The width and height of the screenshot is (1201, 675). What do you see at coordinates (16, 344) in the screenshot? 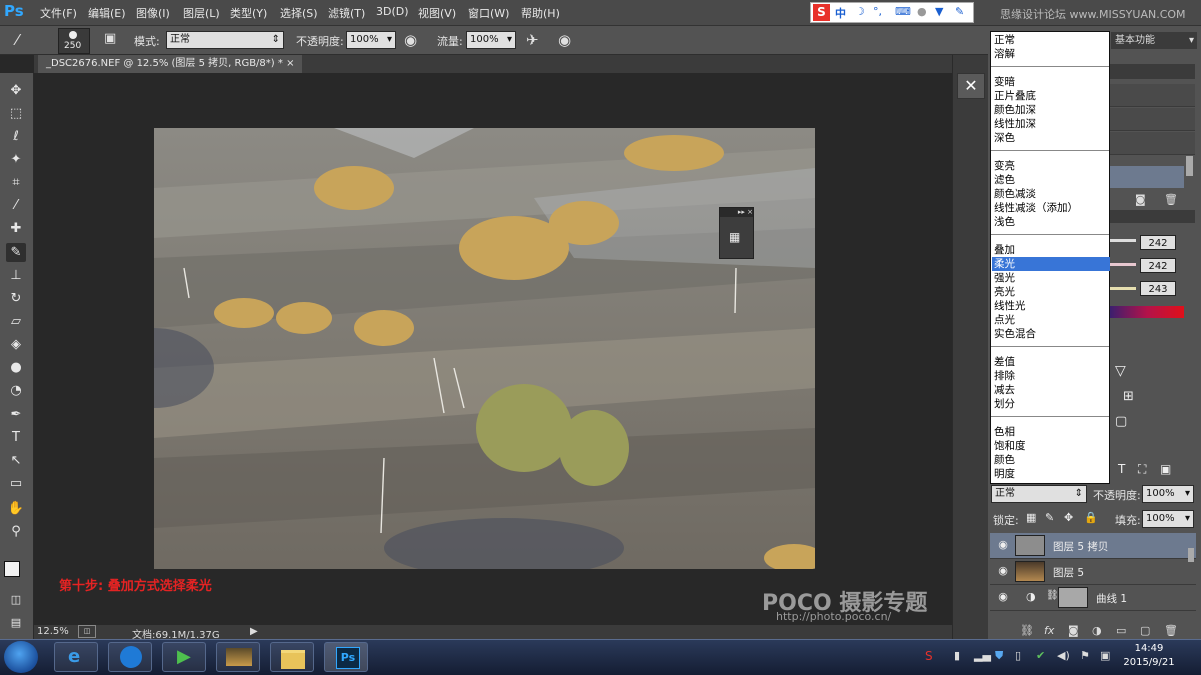
I see `paint-bucket-icon: ◈` at bounding box center [16, 344].